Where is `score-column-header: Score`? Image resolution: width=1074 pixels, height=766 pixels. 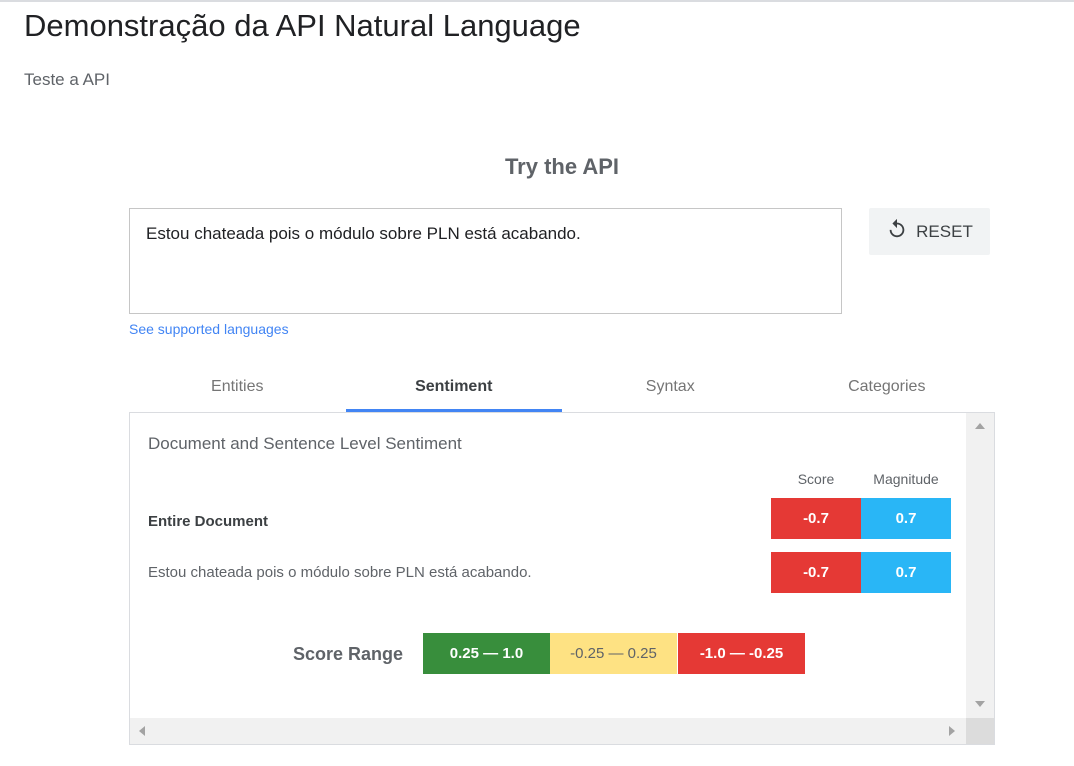
score-column-header: Score is located at coordinates (816, 479).